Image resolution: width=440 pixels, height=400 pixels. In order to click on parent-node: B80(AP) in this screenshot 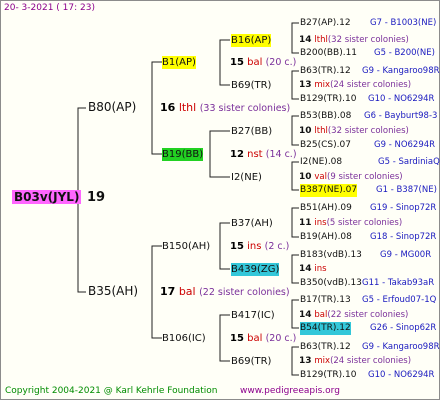, I will do `click(112, 107)`.